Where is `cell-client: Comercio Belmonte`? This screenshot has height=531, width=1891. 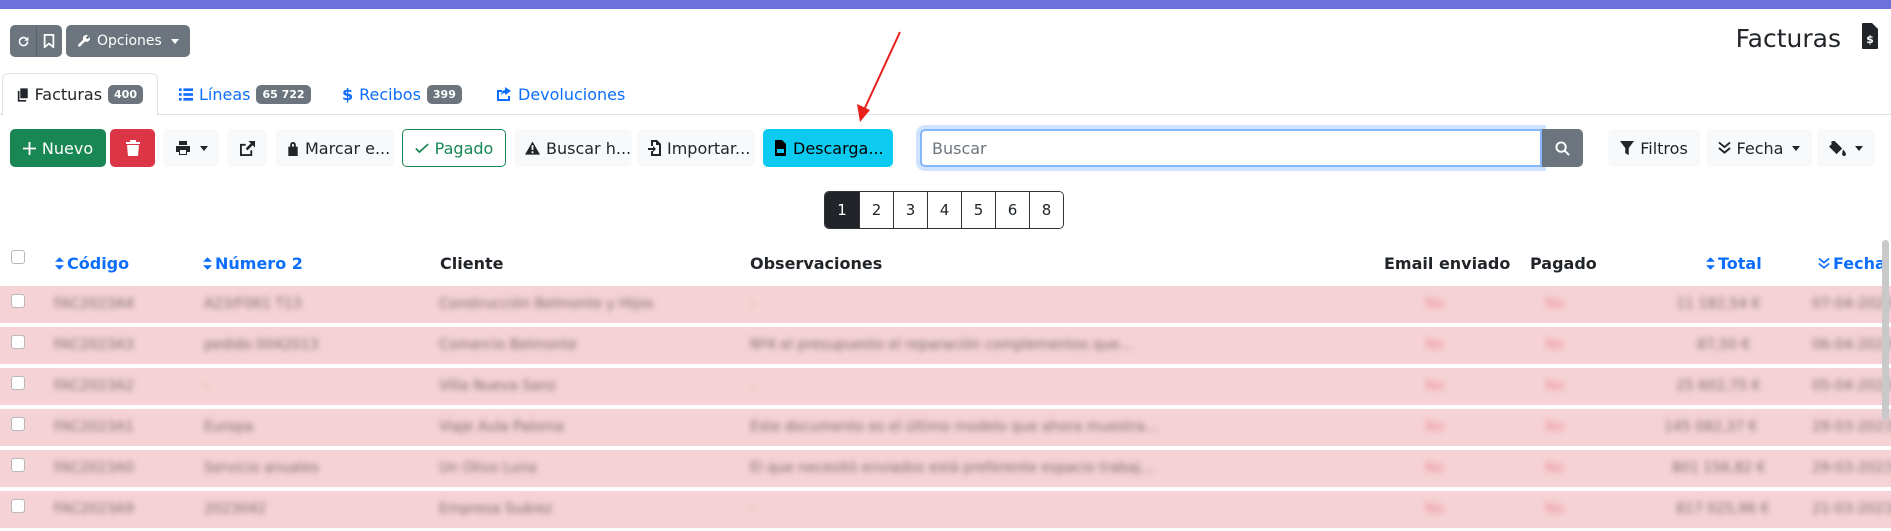 cell-client: Comercio Belmonte is located at coordinates (508, 345).